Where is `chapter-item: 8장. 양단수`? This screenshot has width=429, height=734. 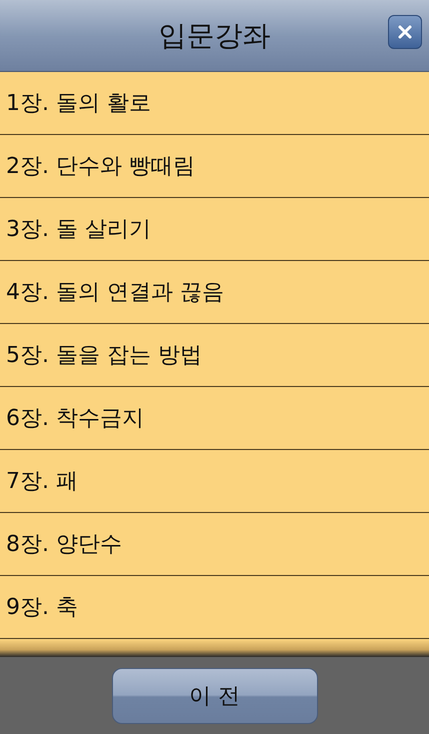 chapter-item: 8장. 양단수 is located at coordinates (214, 544).